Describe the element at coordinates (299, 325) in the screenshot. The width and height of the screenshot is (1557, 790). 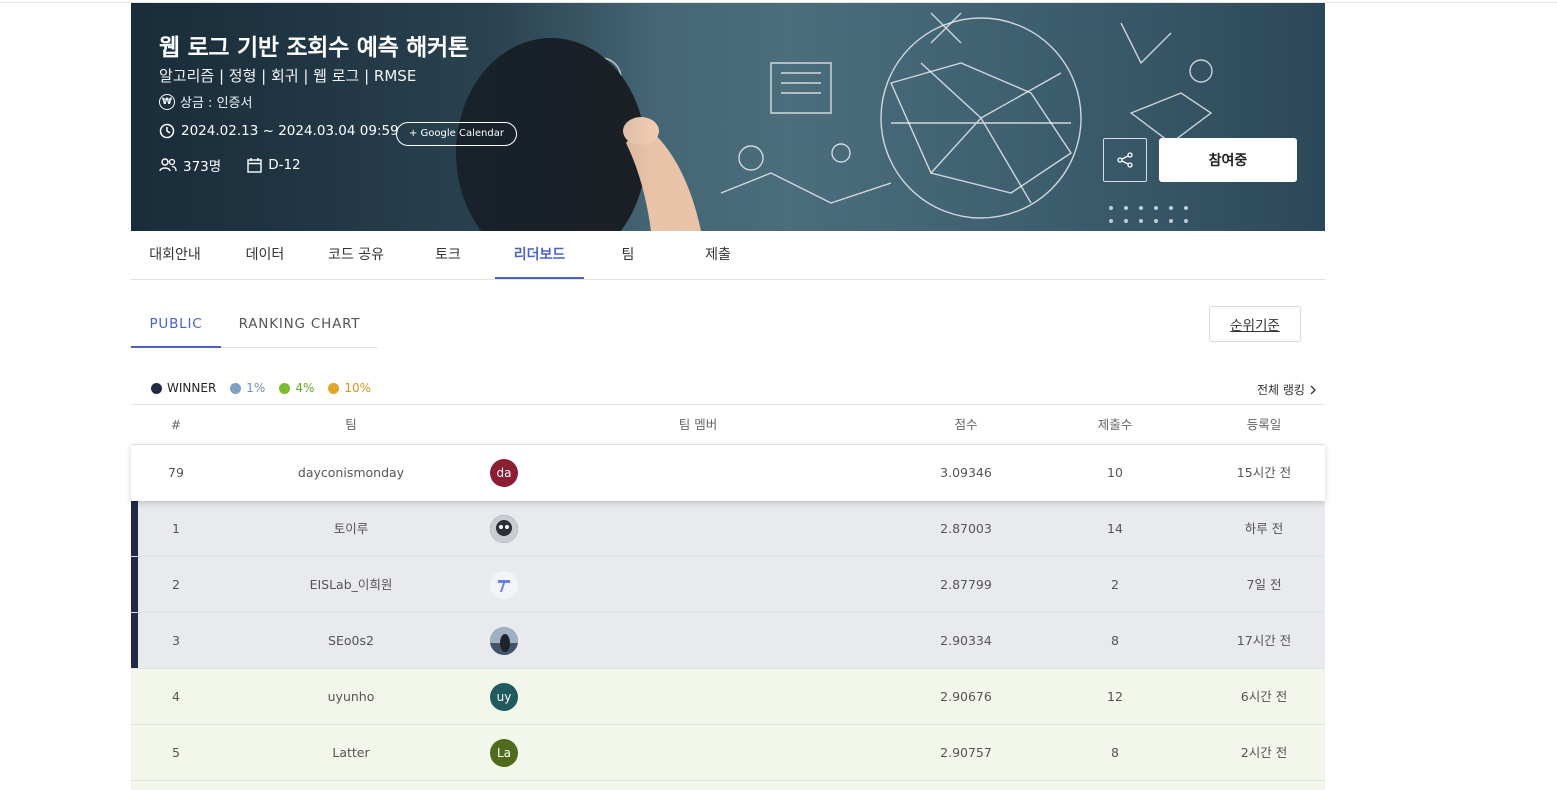
I see `subtab-ranking-chart: RANKING CHART` at that location.